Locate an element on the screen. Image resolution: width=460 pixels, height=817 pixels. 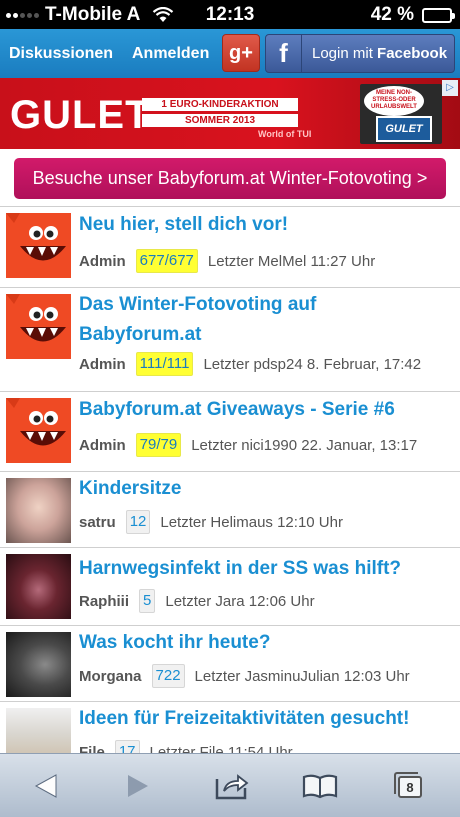
share-button is located at coordinates (232, 786).